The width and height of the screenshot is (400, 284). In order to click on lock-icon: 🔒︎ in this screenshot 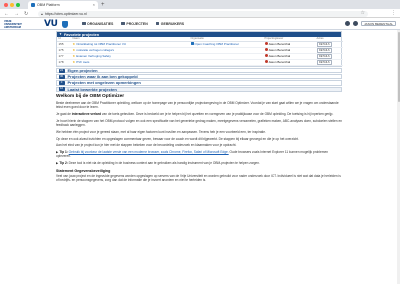, I will do `click(42, 13)`.